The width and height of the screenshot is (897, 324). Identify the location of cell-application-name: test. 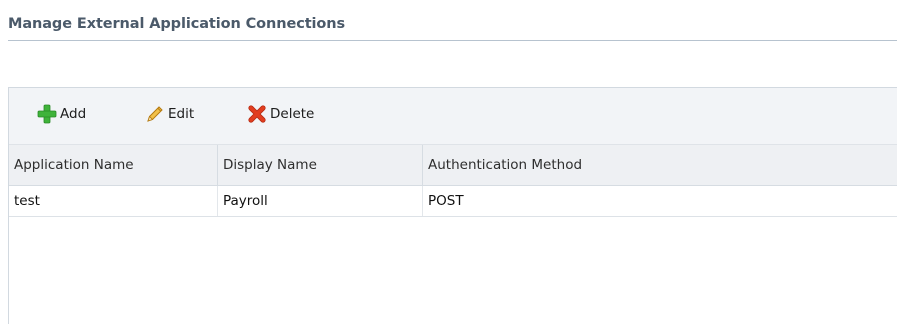
(113, 201).